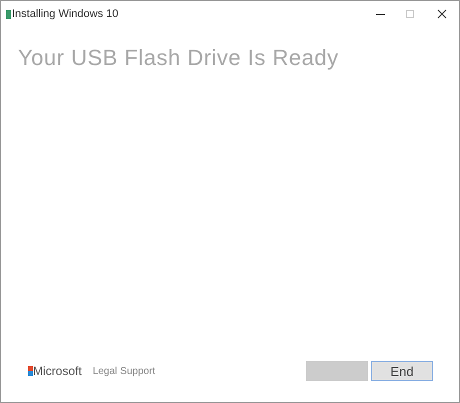  Describe the element at coordinates (138, 371) in the screenshot. I see `footer-link: Support` at that location.